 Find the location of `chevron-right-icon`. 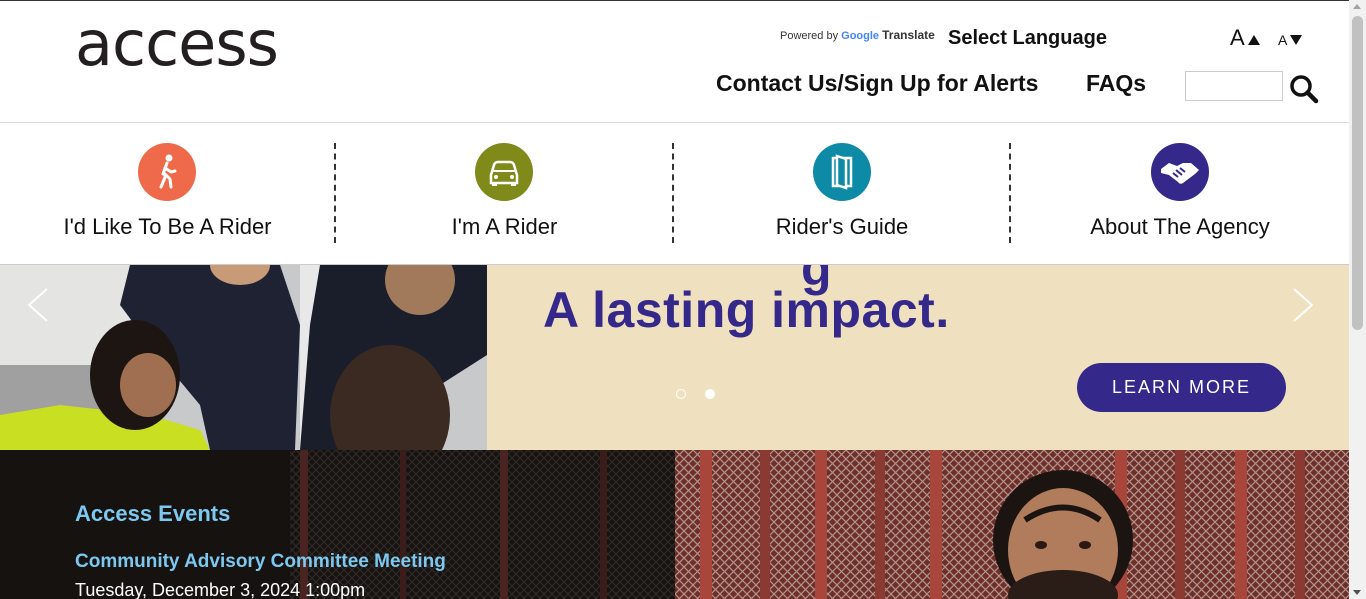

chevron-right-icon is located at coordinates (1303, 305).